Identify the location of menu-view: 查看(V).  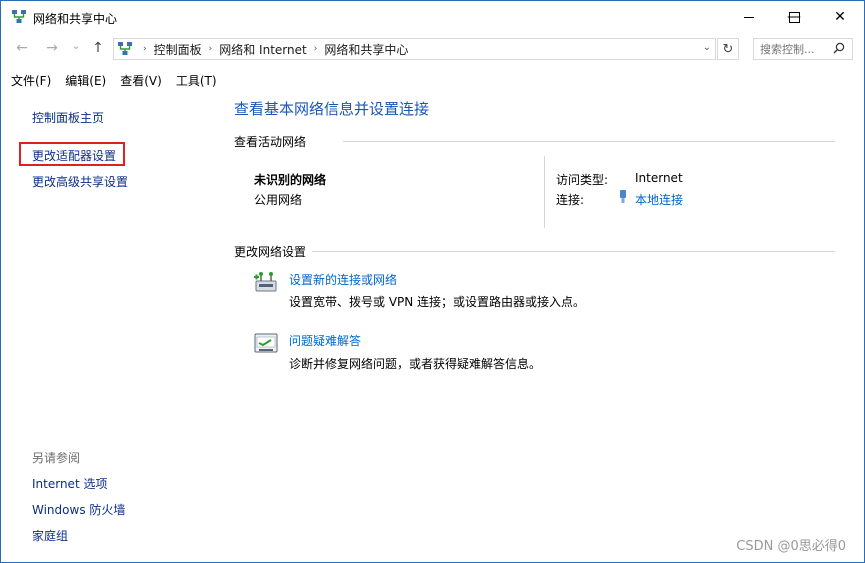
(141, 81).